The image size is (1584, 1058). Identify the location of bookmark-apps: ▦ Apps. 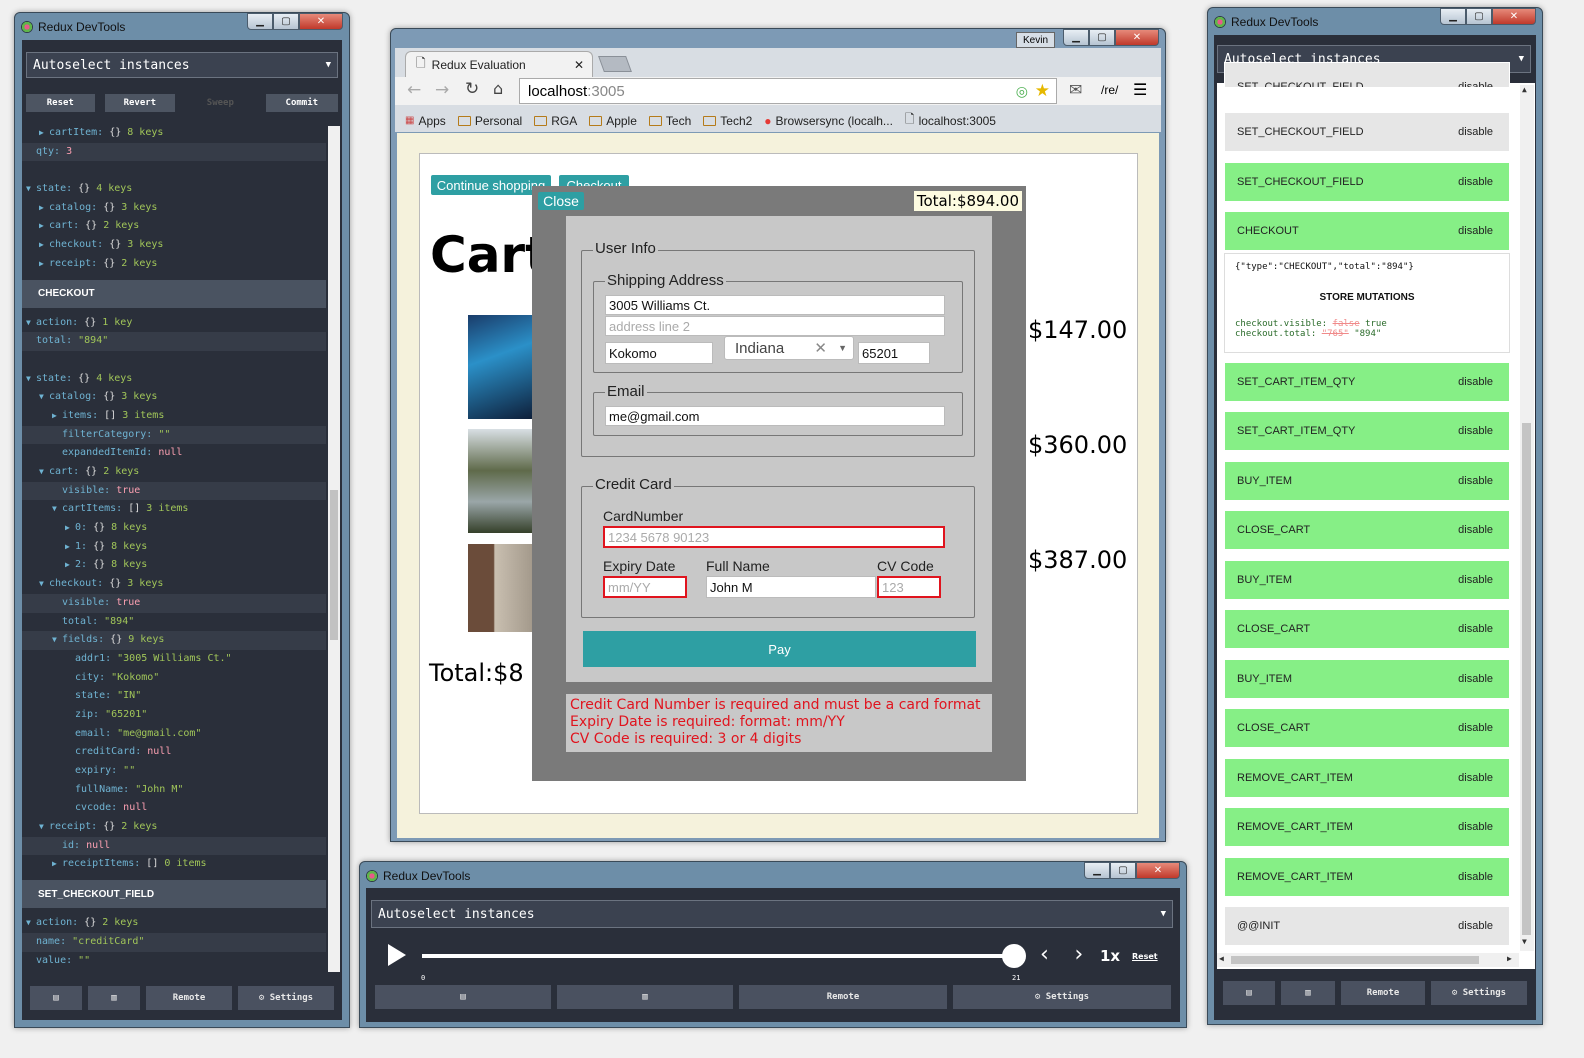
(425, 120).